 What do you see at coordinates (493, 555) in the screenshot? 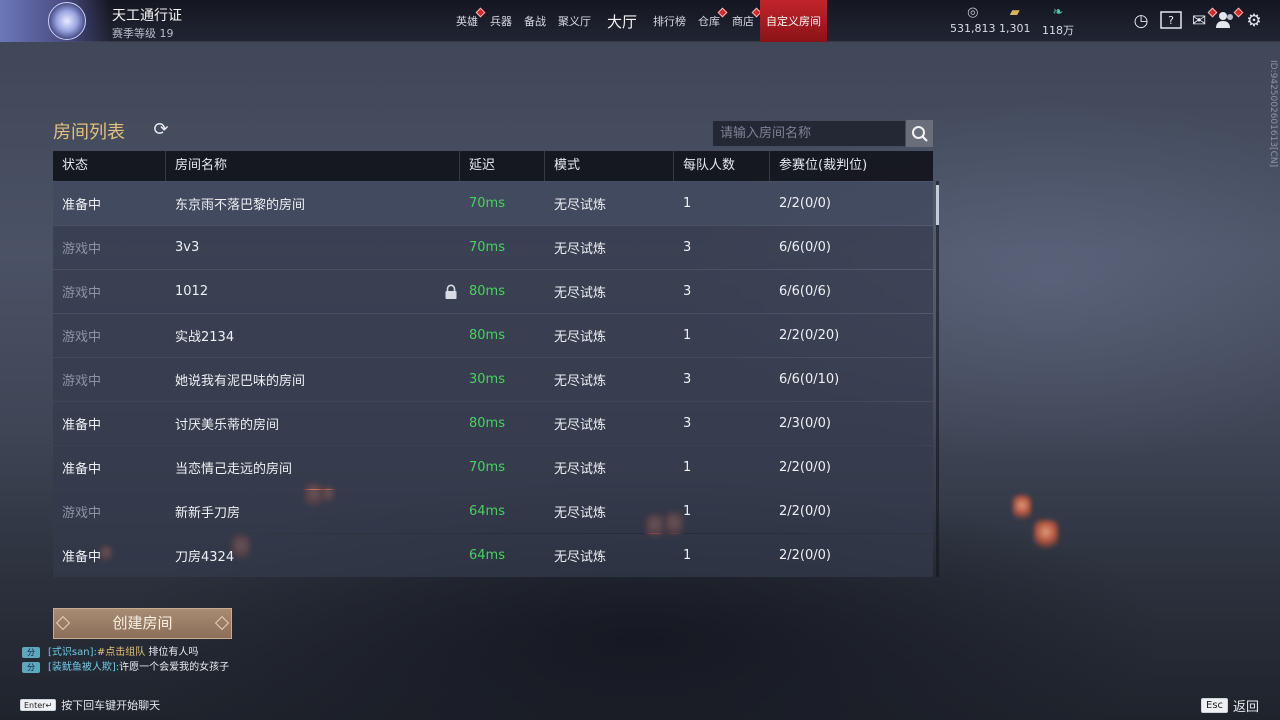
I see `table-row: 准备中 刀房4324 64ms 无尽试炼 1 2/2(0/0)` at bounding box center [493, 555].